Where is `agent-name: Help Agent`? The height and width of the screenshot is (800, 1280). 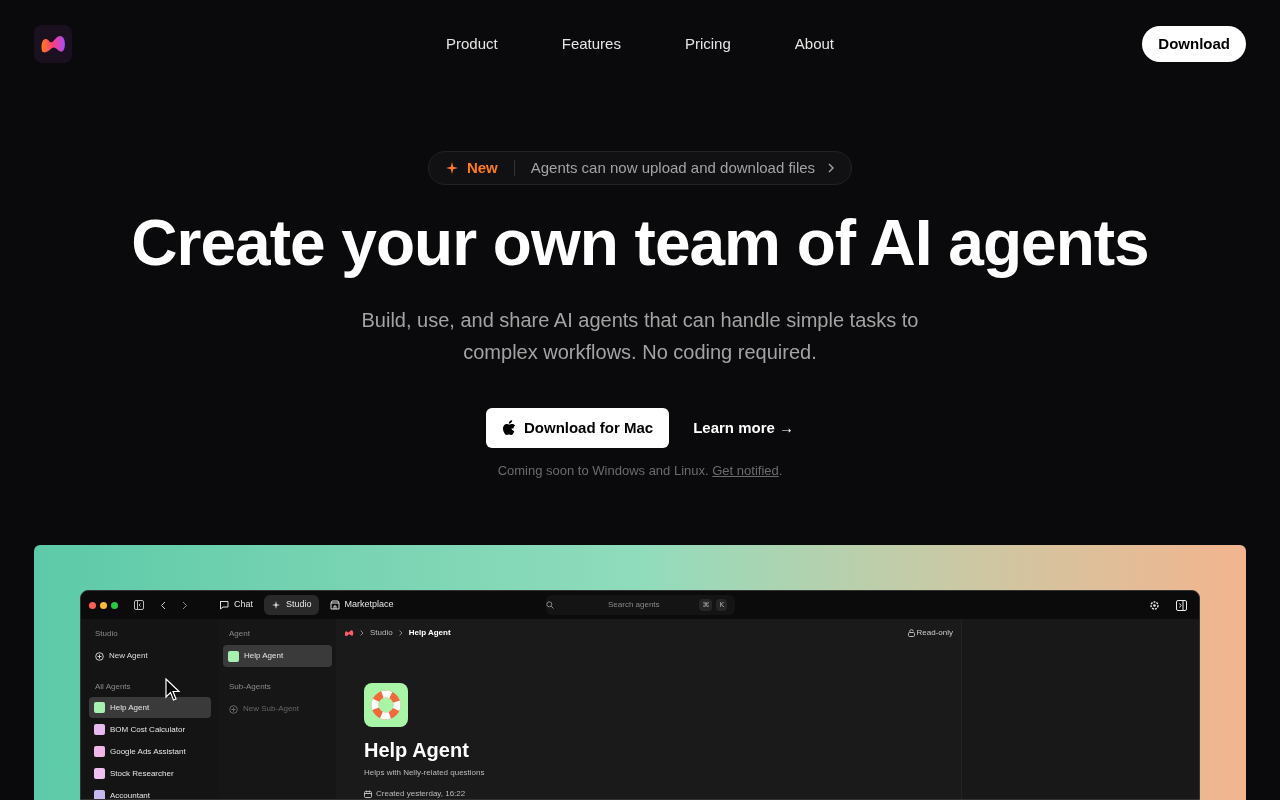
agent-name: Help Agent is located at coordinates (417, 750).